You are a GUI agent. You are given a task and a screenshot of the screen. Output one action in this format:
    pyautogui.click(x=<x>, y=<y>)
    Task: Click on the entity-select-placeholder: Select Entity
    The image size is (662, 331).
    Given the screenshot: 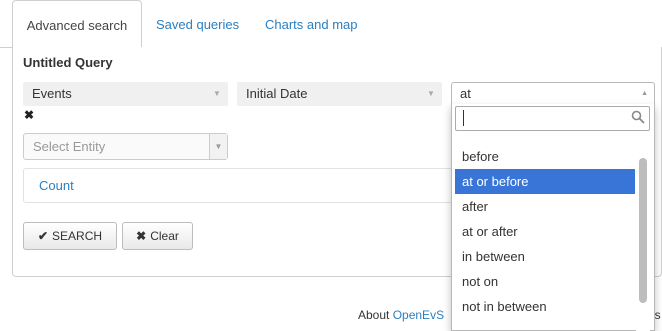 What is the action you would take?
    pyautogui.click(x=69, y=146)
    